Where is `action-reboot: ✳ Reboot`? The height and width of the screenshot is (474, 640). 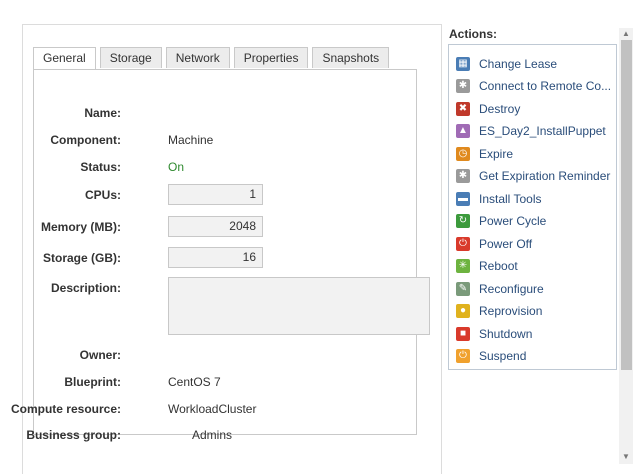
action-reboot: ✳ Reboot is located at coordinates (487, 266).